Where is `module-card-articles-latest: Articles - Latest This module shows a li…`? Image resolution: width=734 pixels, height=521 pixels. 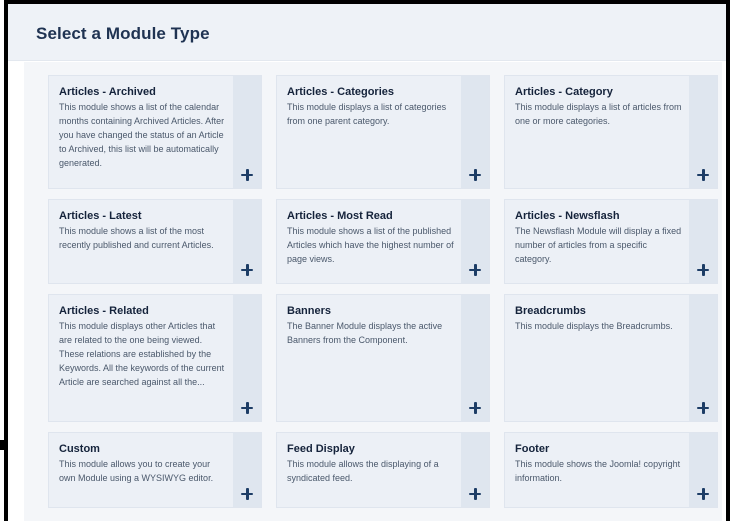
module-card-articles-latest: Articles - Latest This module shows a li… is located at coordinates (155, 241).